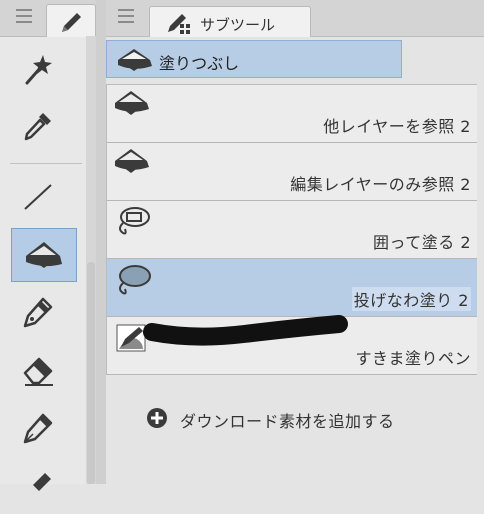 This screenshot has height=514, width=484. Describe the element at coordinates (380, 184) in the screenshot. I see `sub-tool-label: 編集レイヤーのみ参照 2` at that location.